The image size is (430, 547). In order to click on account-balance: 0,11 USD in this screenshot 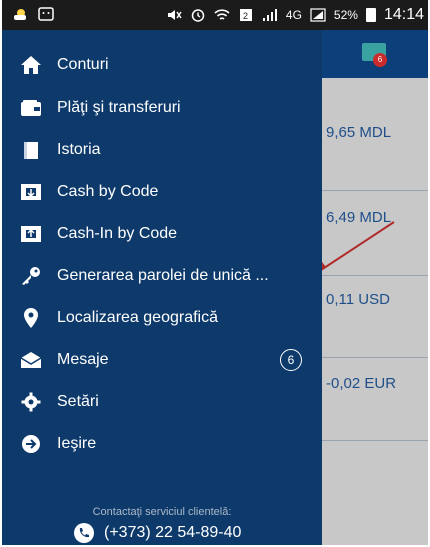, I will do `click(358, 299)`.